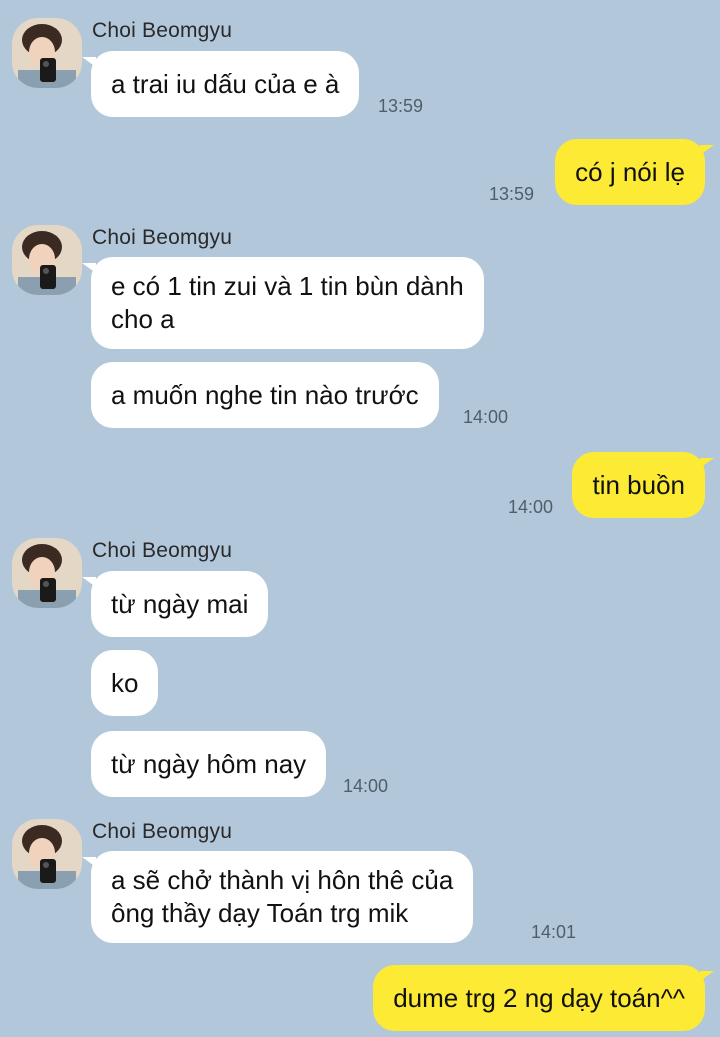  Describe the element at coordinates (209, 764) in the screenshot. I see `incoming-message: từ ngày hôm nay` at that location.